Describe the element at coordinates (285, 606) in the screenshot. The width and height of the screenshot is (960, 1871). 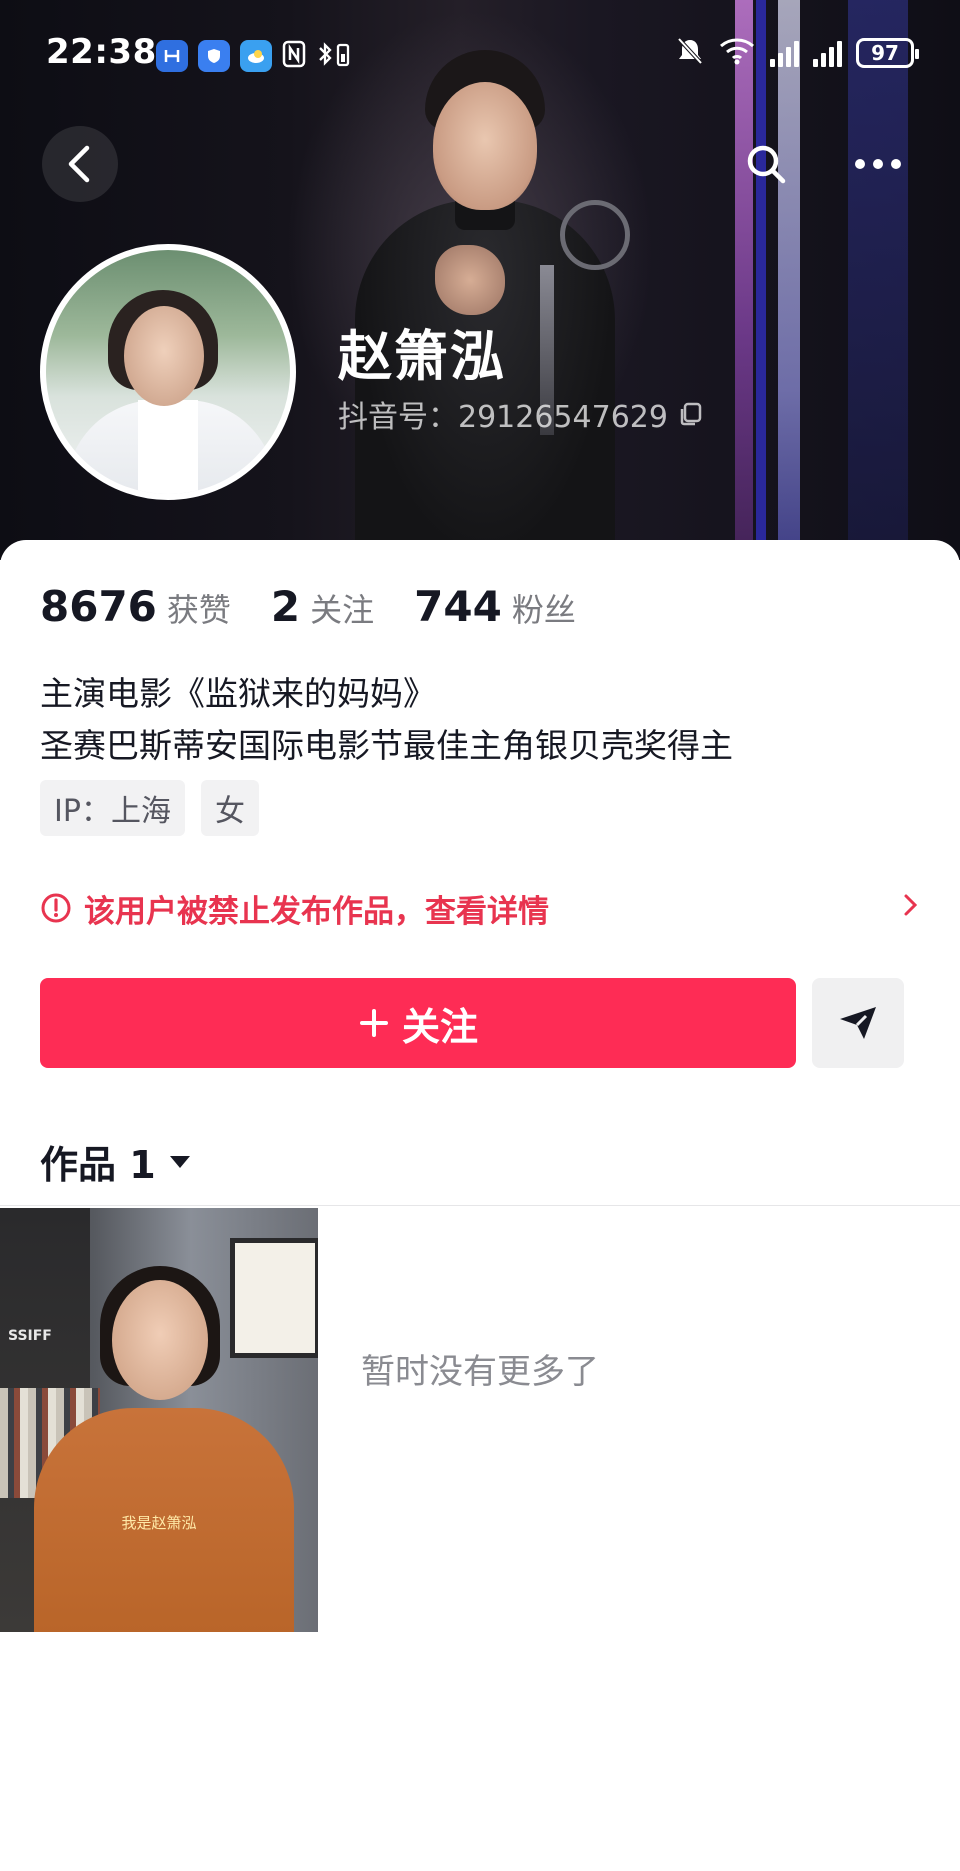
I see `stat-following-count: 2` at that location.